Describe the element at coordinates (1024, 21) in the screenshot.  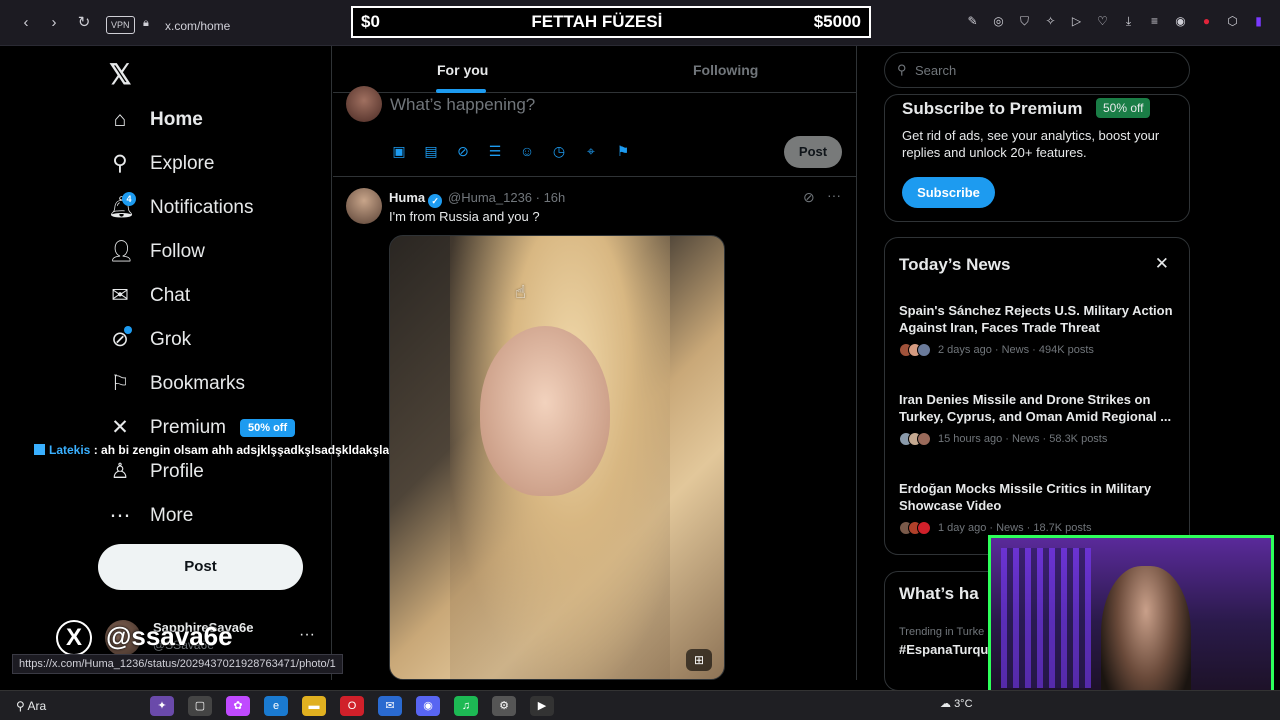
I see `shield-icon: ⛉` at that location.